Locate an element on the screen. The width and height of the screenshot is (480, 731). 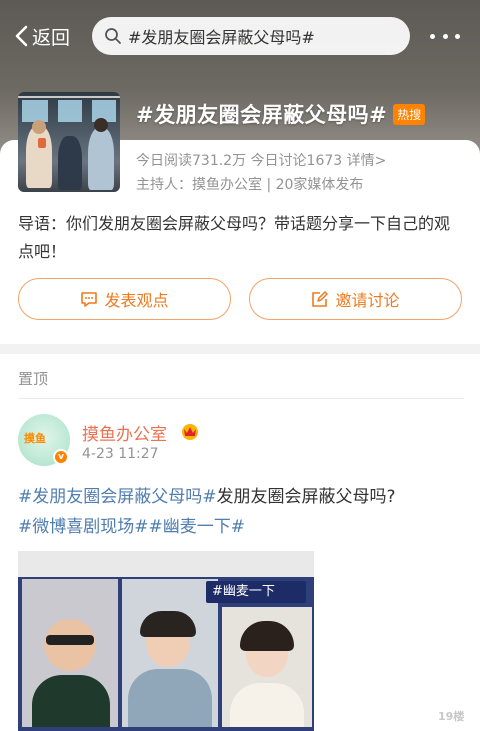
search-icon is located at coordinates (113, 36).